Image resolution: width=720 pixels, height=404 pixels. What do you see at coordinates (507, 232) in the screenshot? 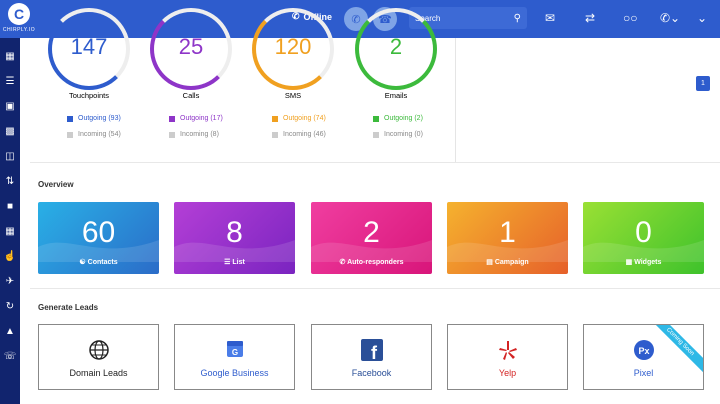
I see `campaign-count: 1` at bounding box center [507, 232].